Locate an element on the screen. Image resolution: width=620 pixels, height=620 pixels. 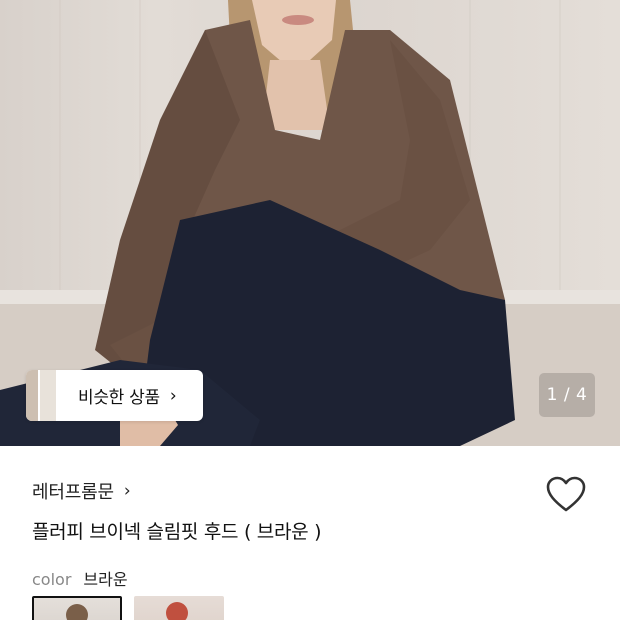
brand-name: 레터프롬문 is located at coordinates (73, 492).